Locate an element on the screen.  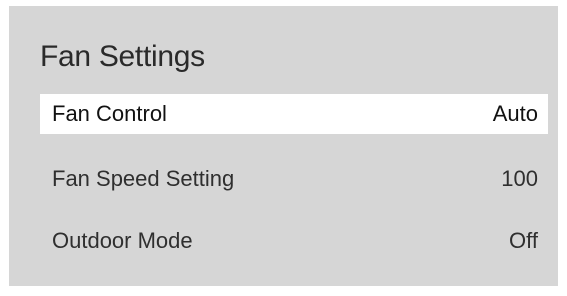
menu-item-fan-speed-setting: Fan Speed Setting 100 is located at coordinates (294, 179).